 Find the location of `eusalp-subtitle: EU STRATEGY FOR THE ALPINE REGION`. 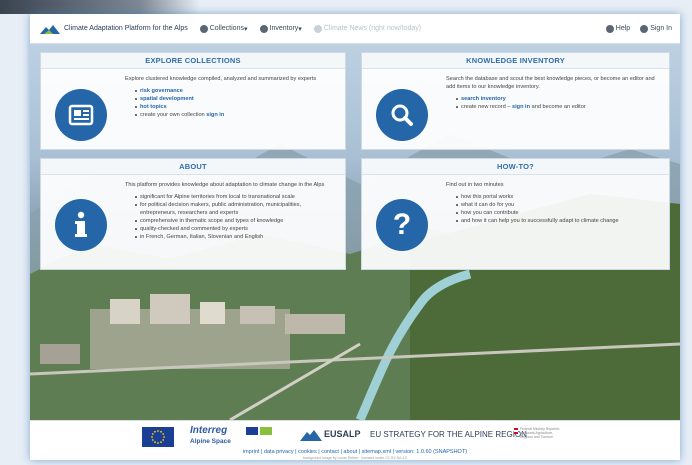

eusalp-subtitle: EU STRATEGY FOR THE ALPINE REGION is located at coordinates (448, 434).